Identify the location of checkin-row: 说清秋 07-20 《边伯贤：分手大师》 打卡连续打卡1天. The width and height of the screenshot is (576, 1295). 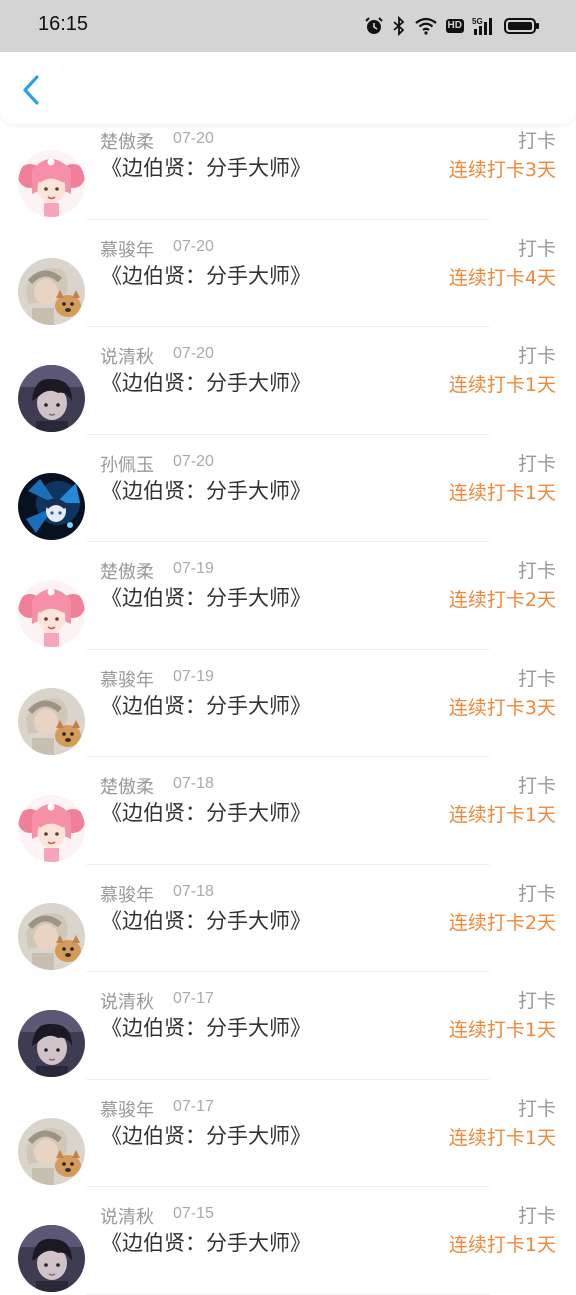
(288, 381).